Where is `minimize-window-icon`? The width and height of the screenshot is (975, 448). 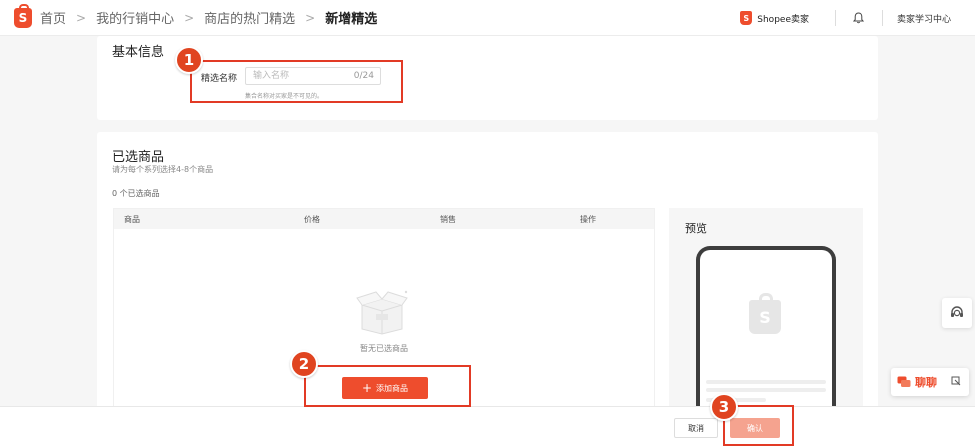
minimize-window-icon is located at coordinates (956, 381).